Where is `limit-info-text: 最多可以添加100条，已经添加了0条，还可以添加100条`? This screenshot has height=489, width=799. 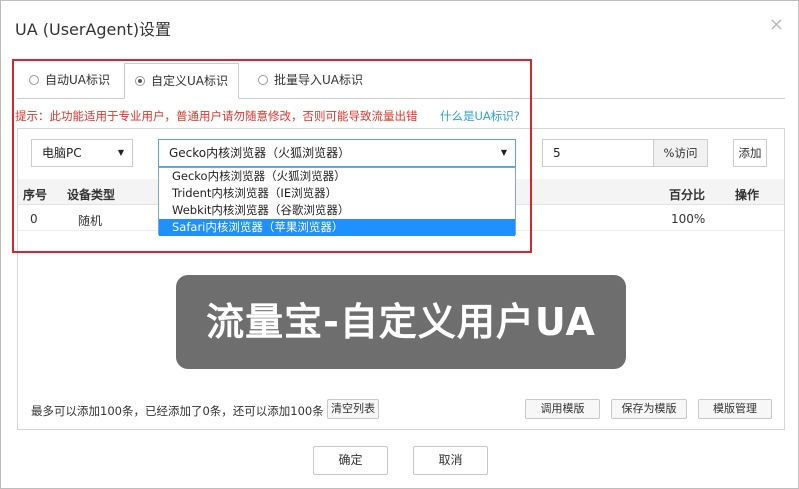
limit-info-text: 最多可以添加100条，已经添加了0条，还可以添加100条 is located at coordinates (177, 411).